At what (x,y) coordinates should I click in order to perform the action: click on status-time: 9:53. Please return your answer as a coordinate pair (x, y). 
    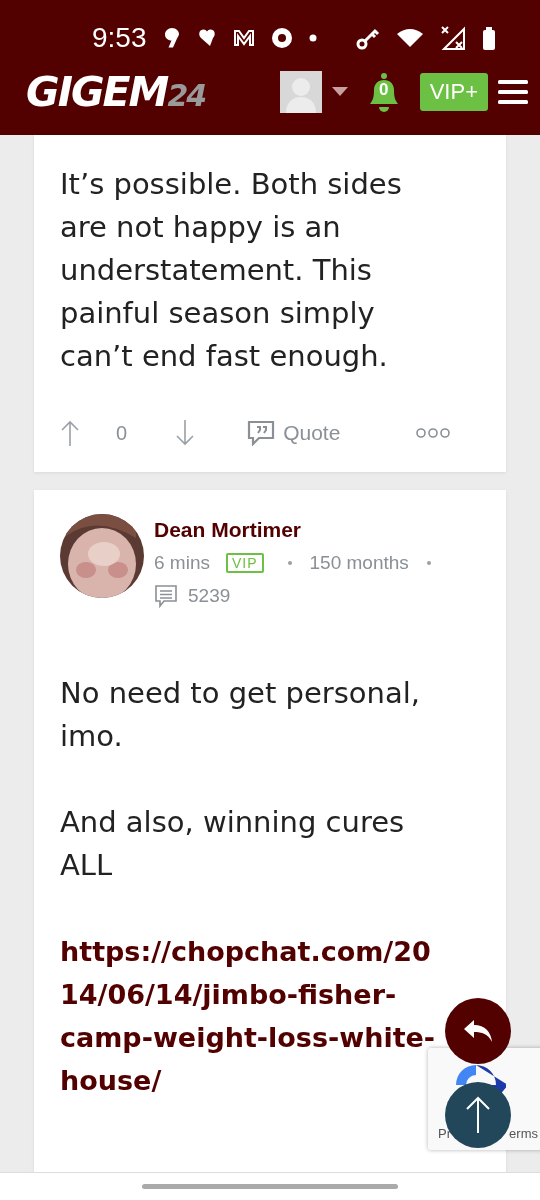
    Looking at the image, I should click on (119, 38).